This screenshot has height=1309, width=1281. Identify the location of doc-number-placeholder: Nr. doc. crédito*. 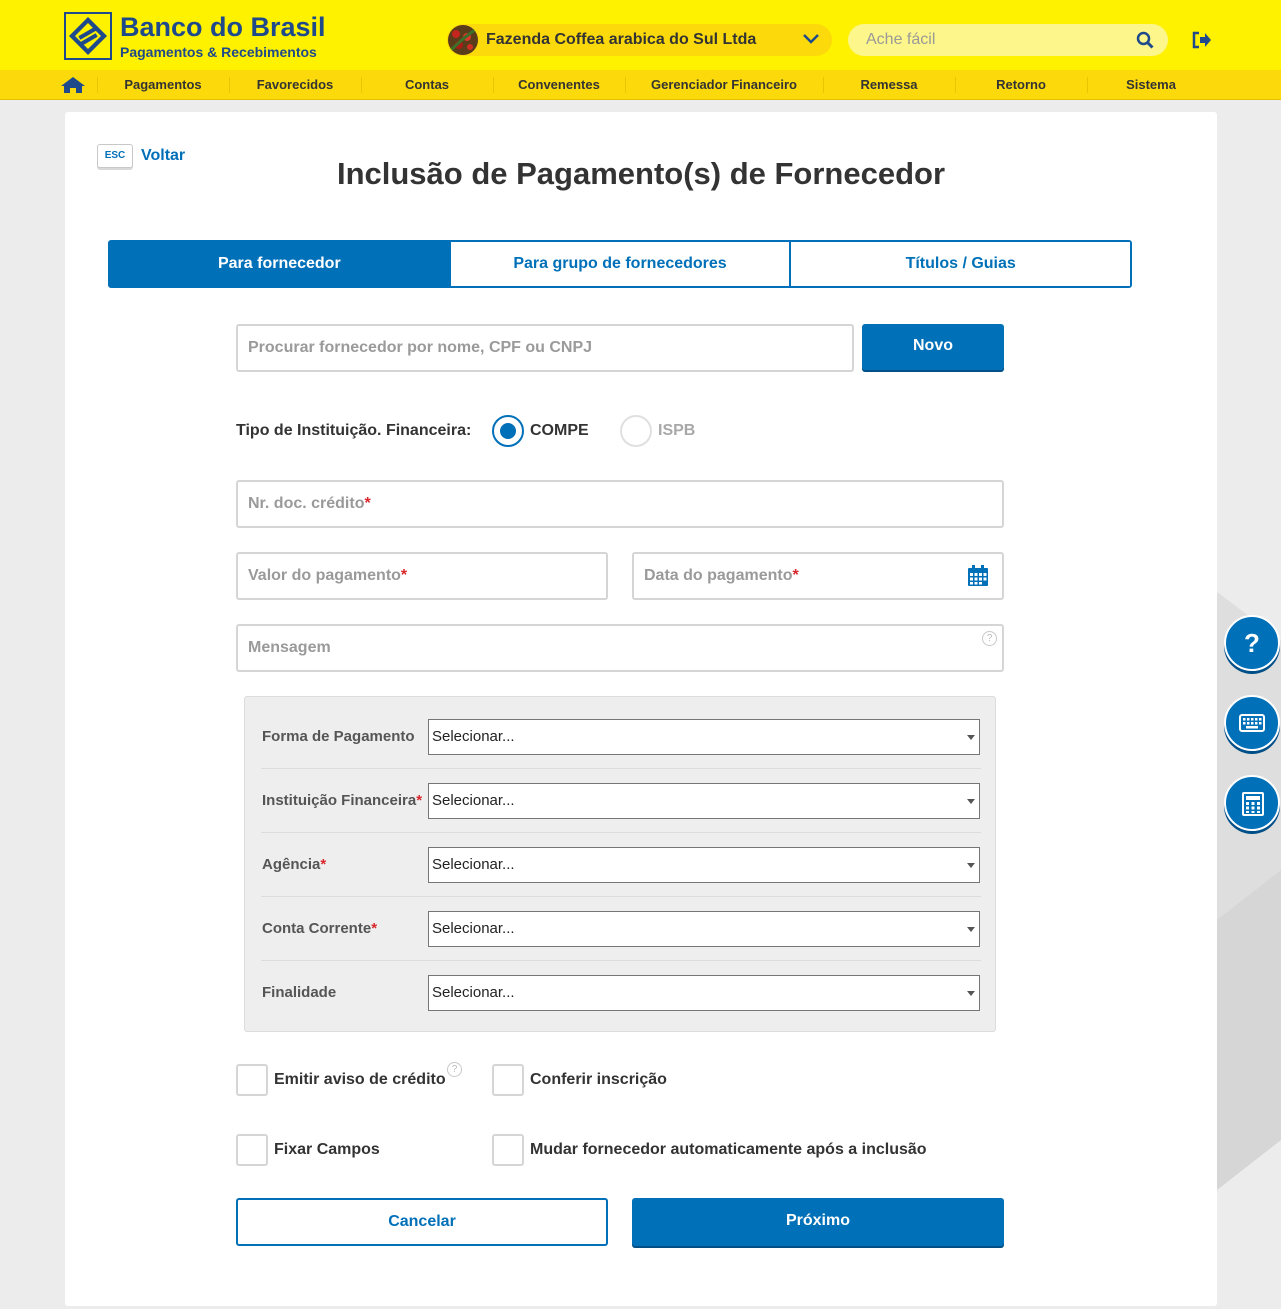
(309, 504).